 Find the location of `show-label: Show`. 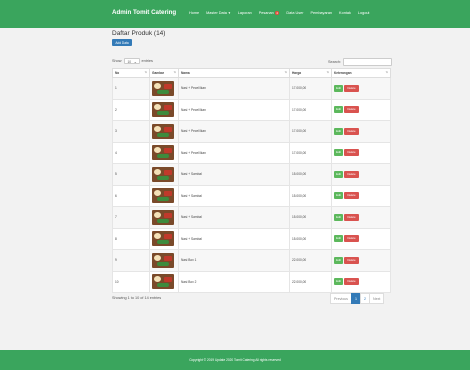

show-label: Show is located at coordinates (117, 61).